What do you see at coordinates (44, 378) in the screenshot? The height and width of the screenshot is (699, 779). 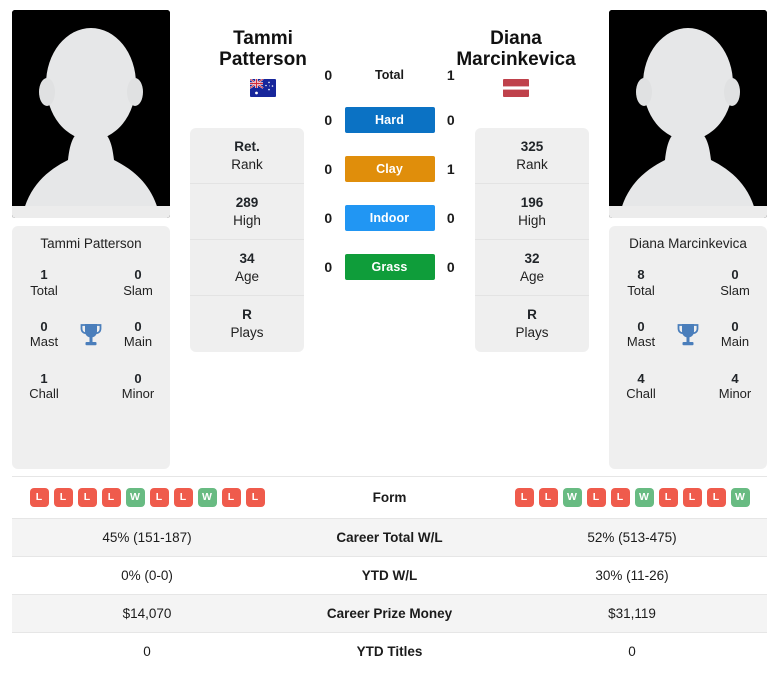 I see `left-titles-chall-value: 1` at bounding box center [44, 378].